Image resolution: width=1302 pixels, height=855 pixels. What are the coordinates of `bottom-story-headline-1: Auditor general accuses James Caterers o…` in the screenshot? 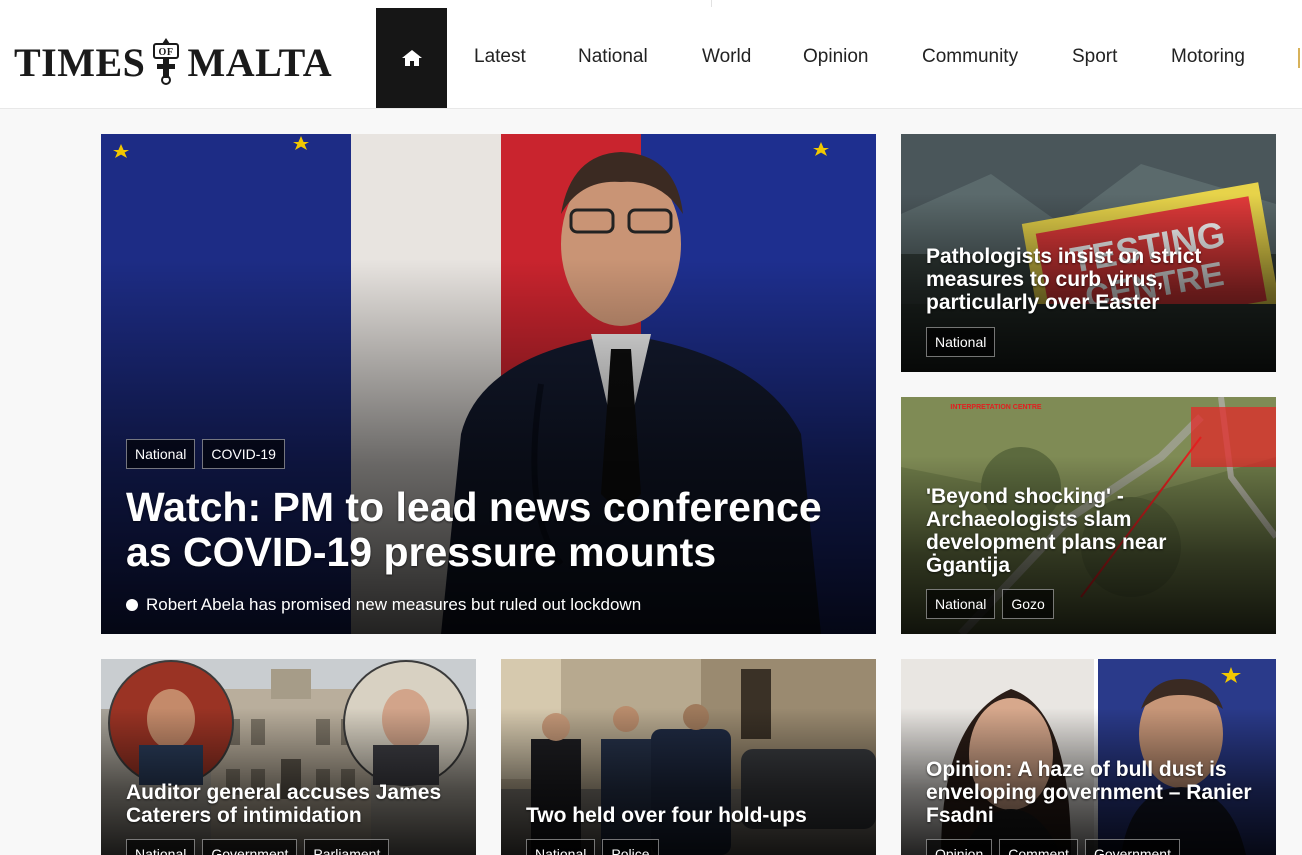 It's located at (293, 804).